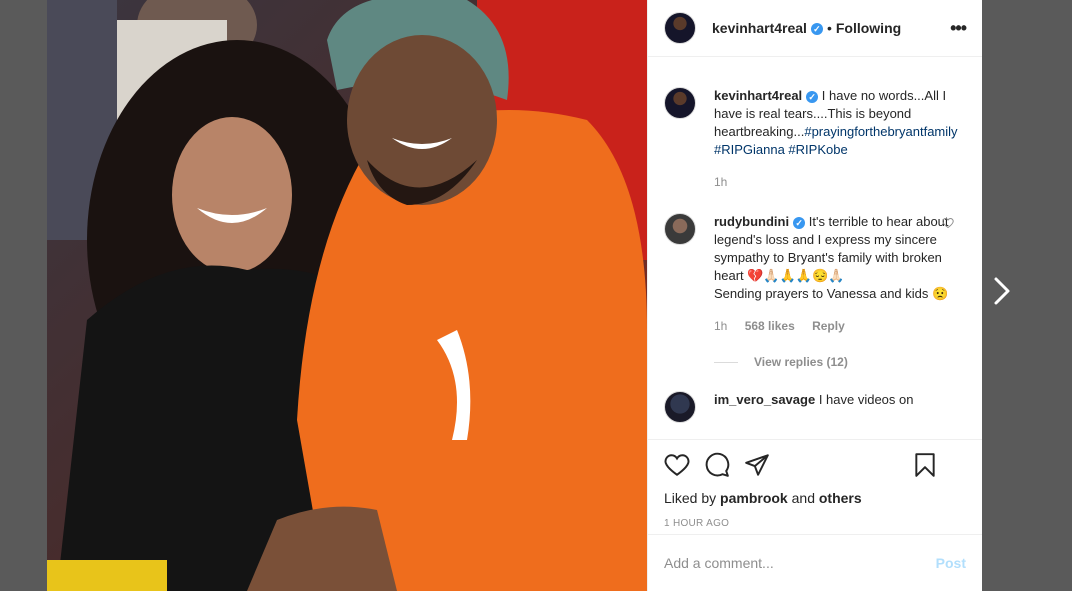 This screenshot has height=591, width=1072. What do you see at coordinates (726, 362) in the screenshot?
I see `view-replies-line` at bounding box center [726, 362].